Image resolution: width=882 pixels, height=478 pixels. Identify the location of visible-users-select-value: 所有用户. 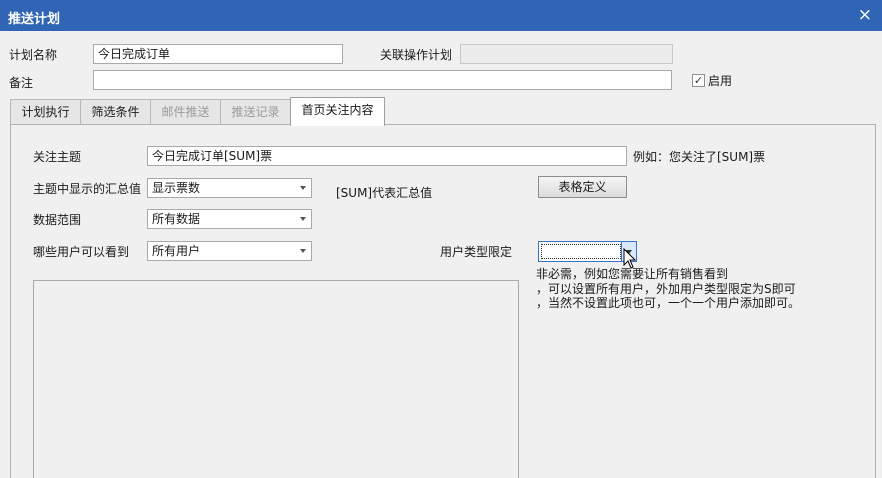
(176, 251).